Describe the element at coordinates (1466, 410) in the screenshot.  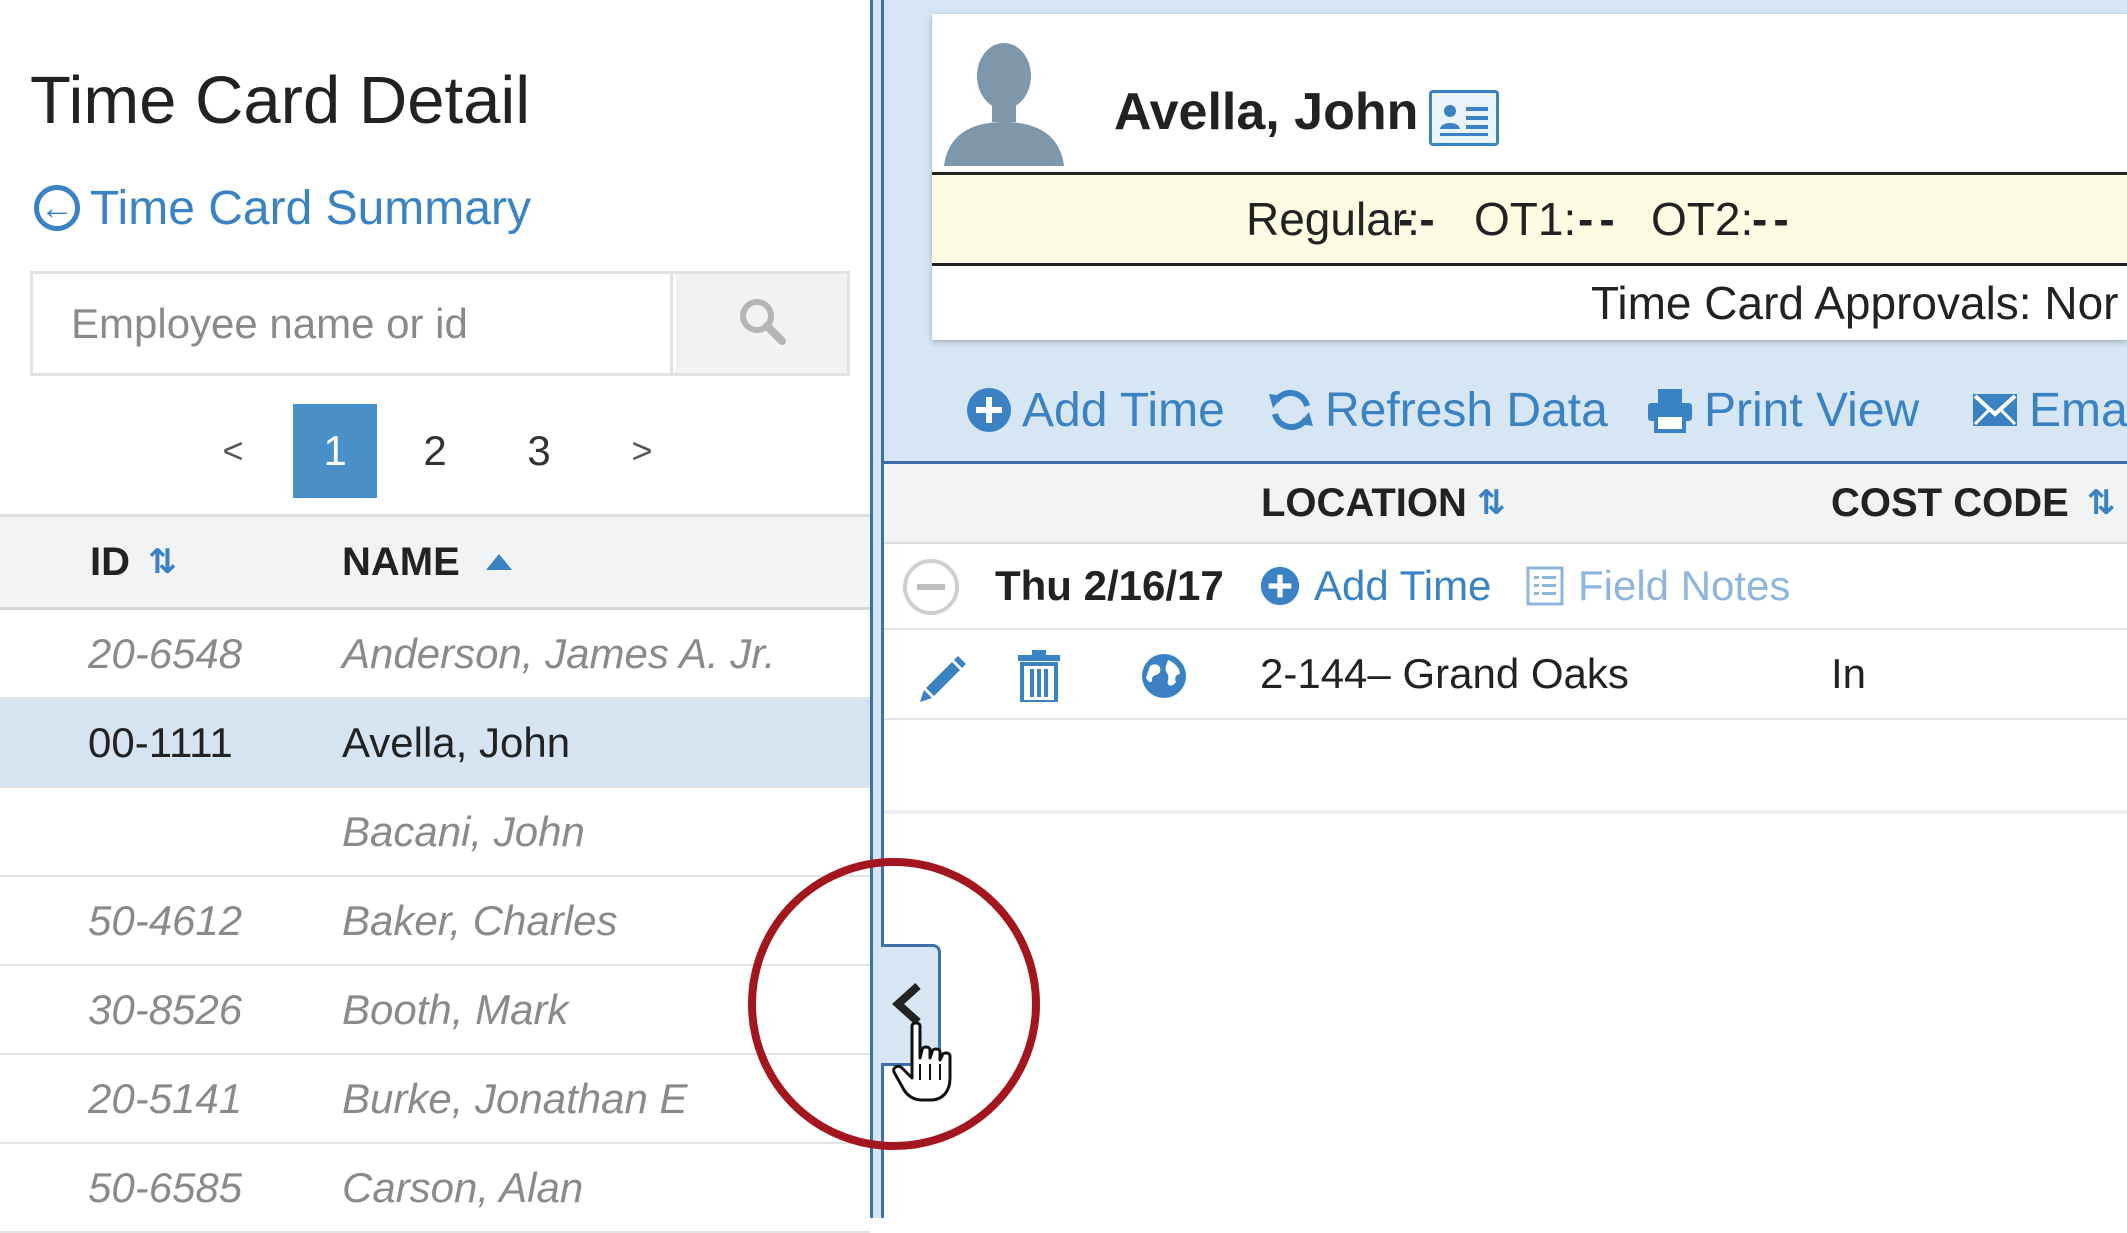
I see `refresh-data-label: Refresh Data` at that location.